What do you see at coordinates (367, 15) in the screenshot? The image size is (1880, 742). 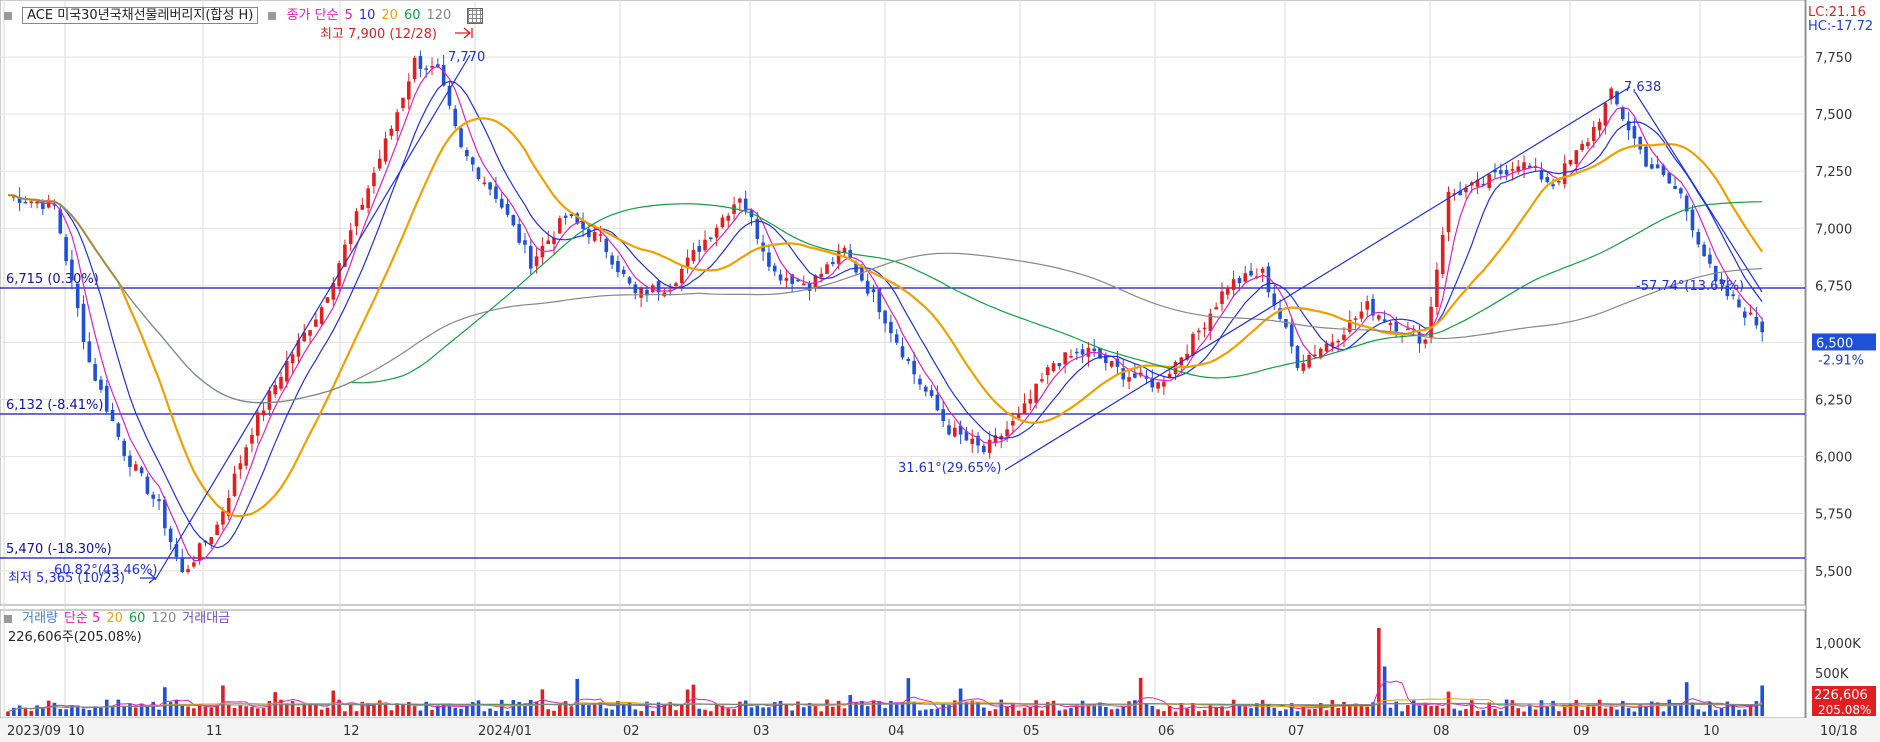 I see `legend-main-item: 10` at bounding box center [367, 15].